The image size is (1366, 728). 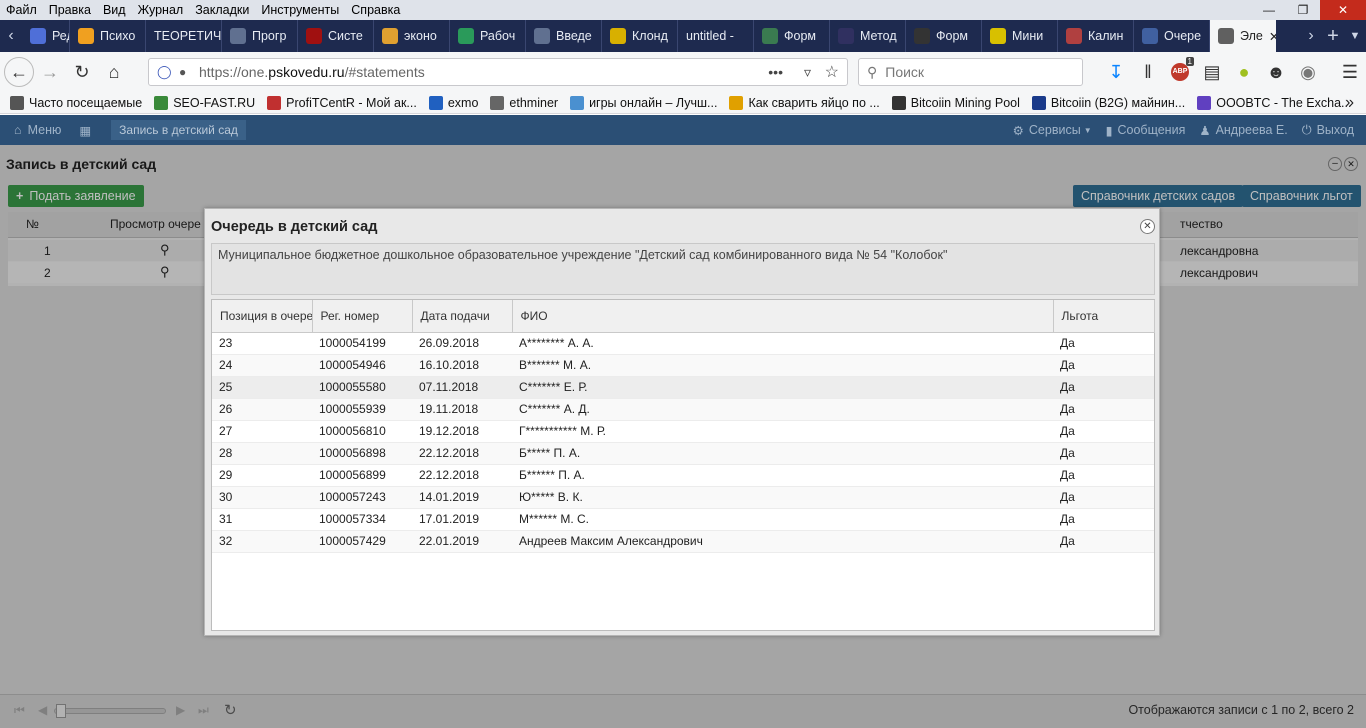 What do you see at coordinates (1180, 72) in the screenshot?
I see `adblock-icon: ABP 1` at bounding box center [1180, 72].